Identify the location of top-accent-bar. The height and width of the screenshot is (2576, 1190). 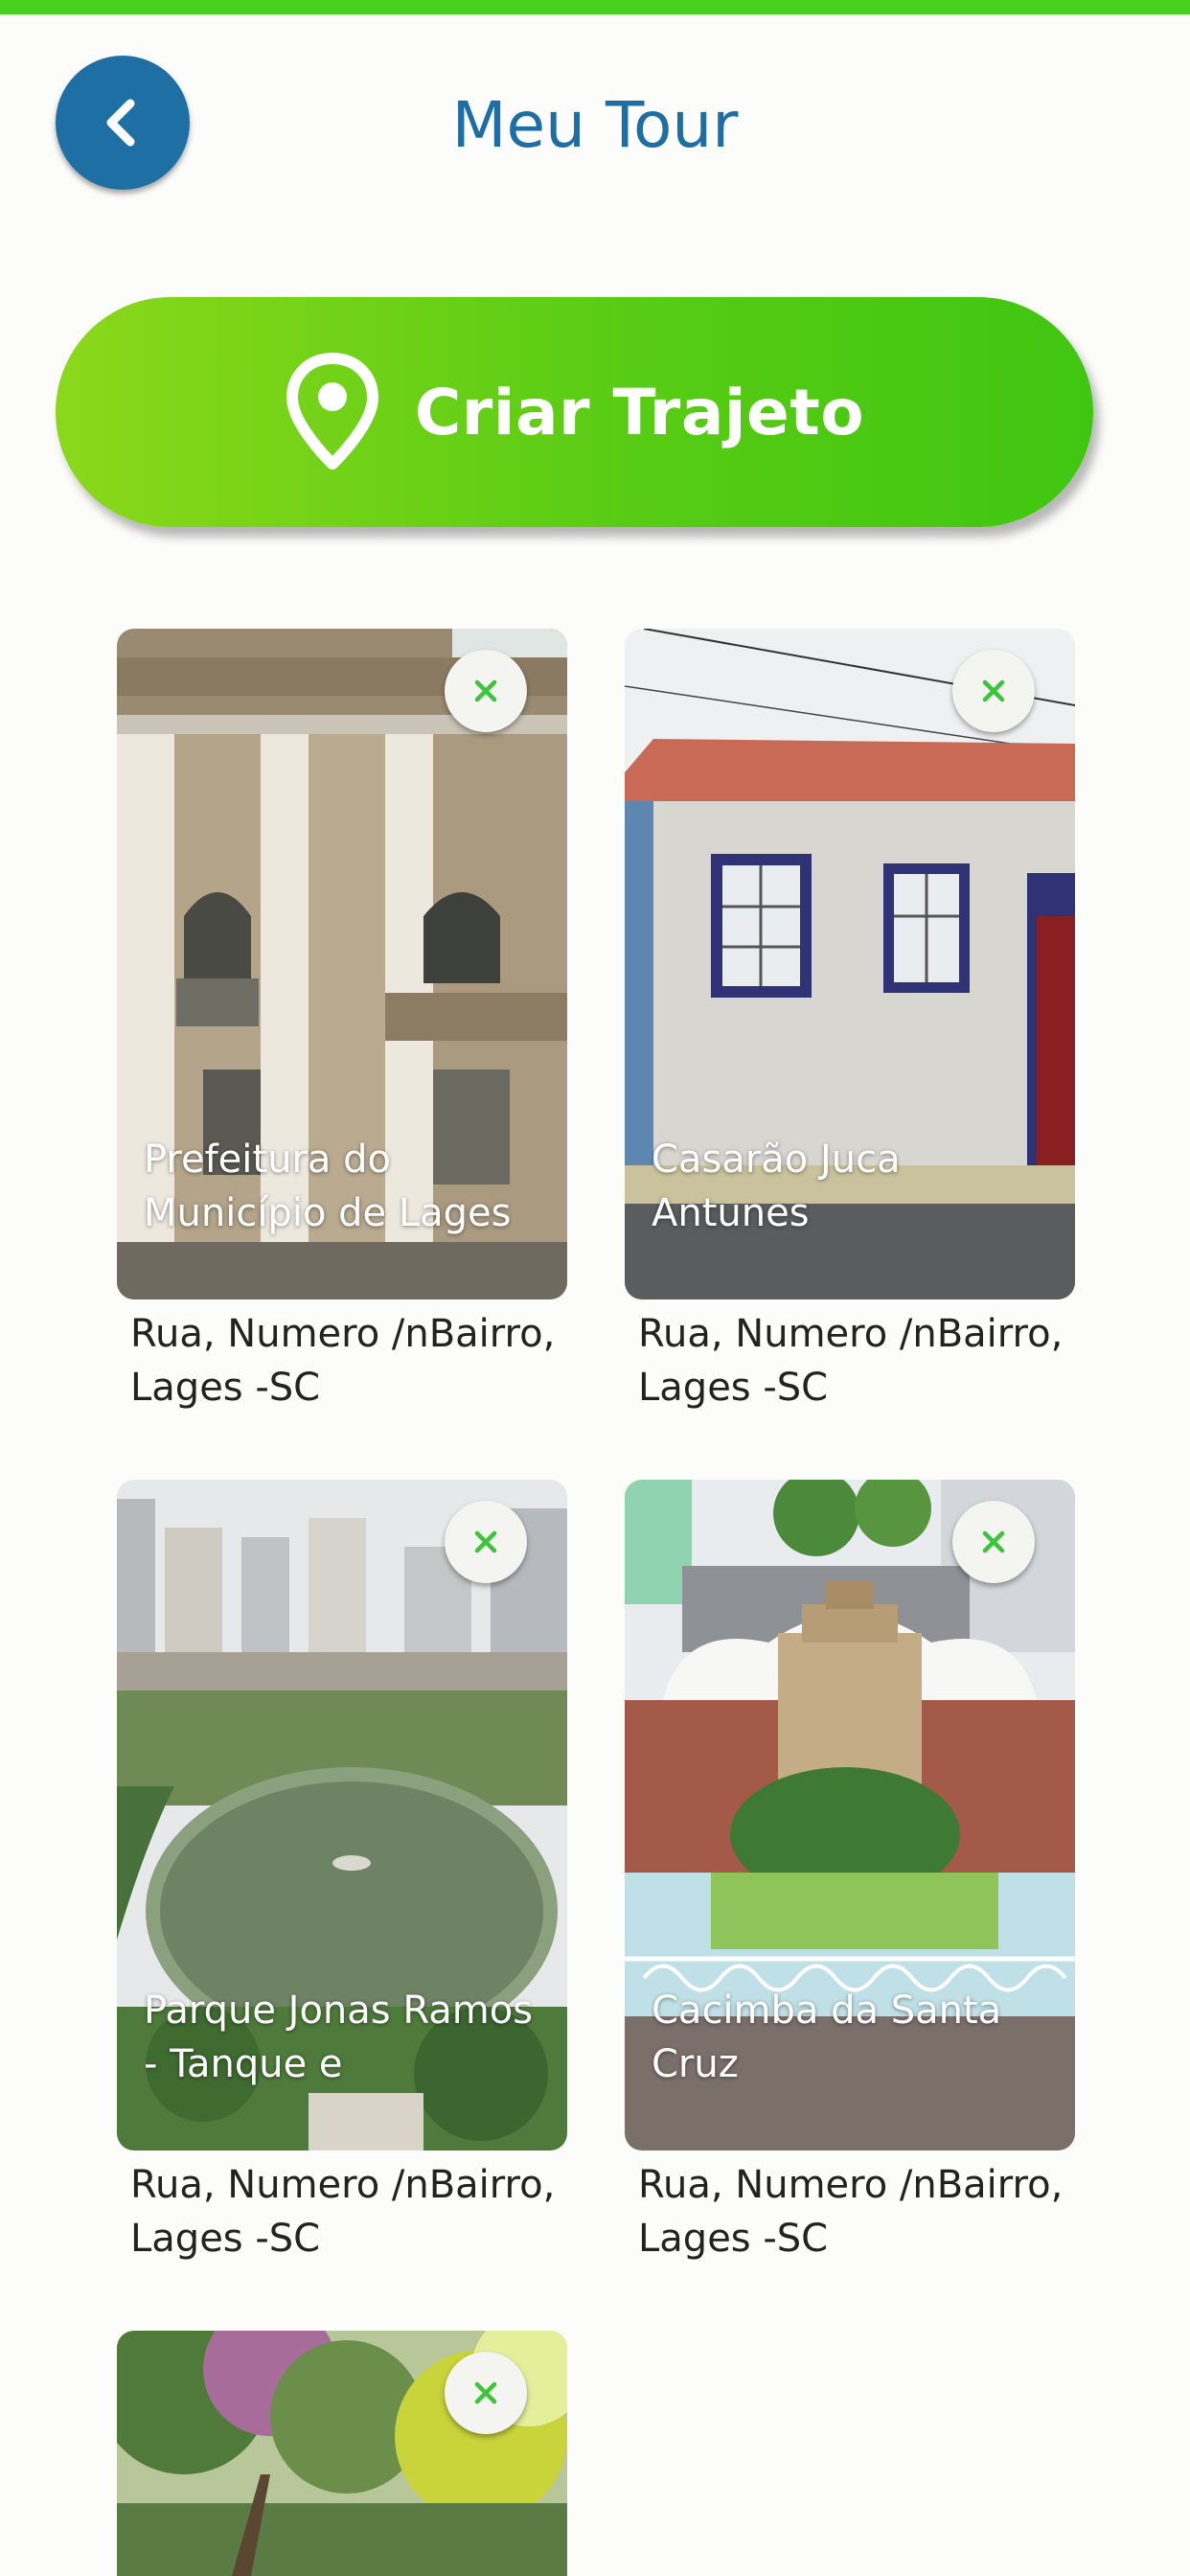
(595, 7).